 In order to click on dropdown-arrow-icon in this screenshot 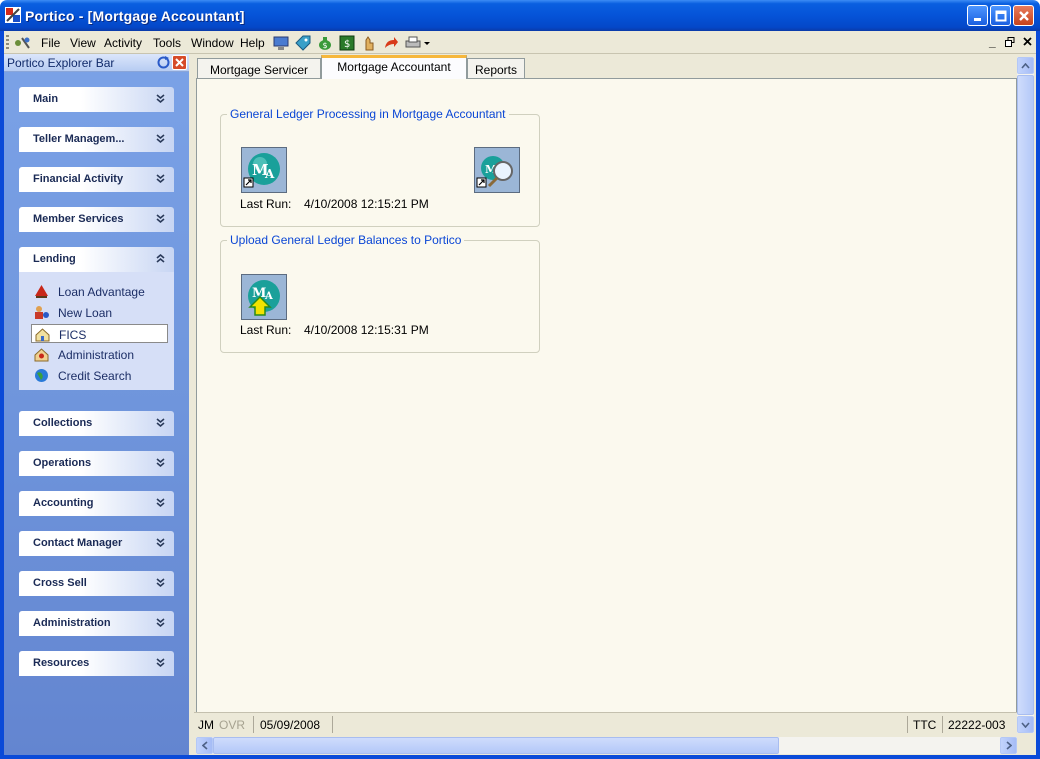, I will do `click(427, 43)`.